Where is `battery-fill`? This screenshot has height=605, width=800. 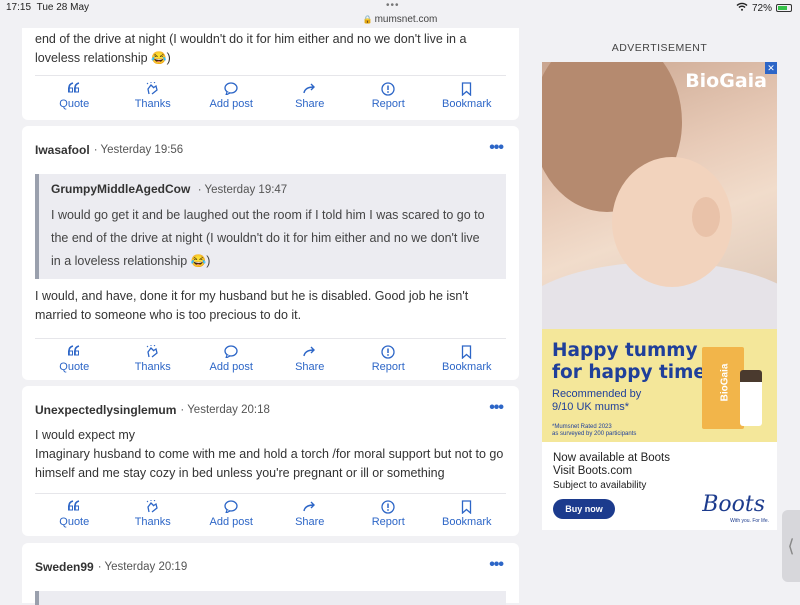
battery-fill is located at coordinates (782, 8).